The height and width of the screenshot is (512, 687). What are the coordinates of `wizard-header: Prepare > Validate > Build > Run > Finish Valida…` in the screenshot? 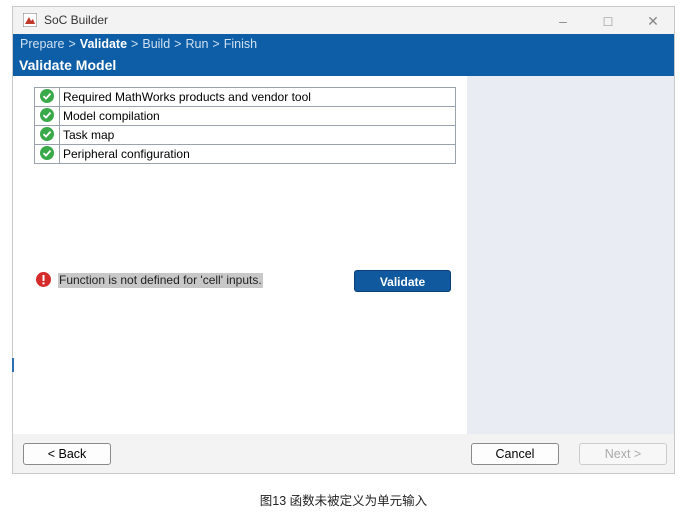 It's located at (343, 55).